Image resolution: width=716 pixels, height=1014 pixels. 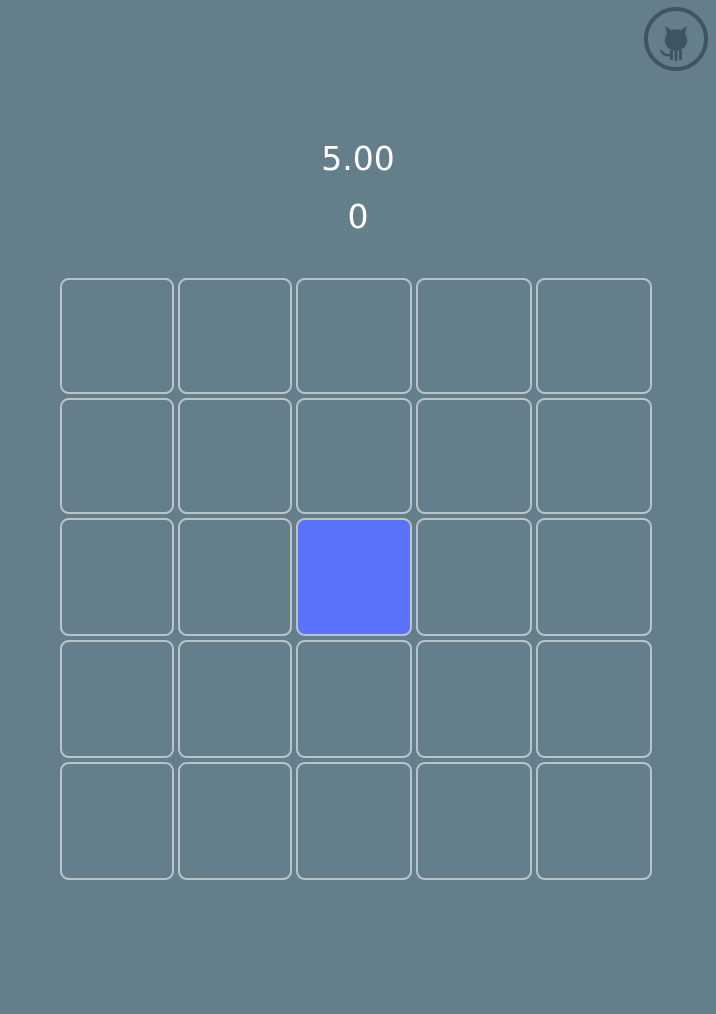 I want to click on score-display: 0, so click(x=358, y=216).